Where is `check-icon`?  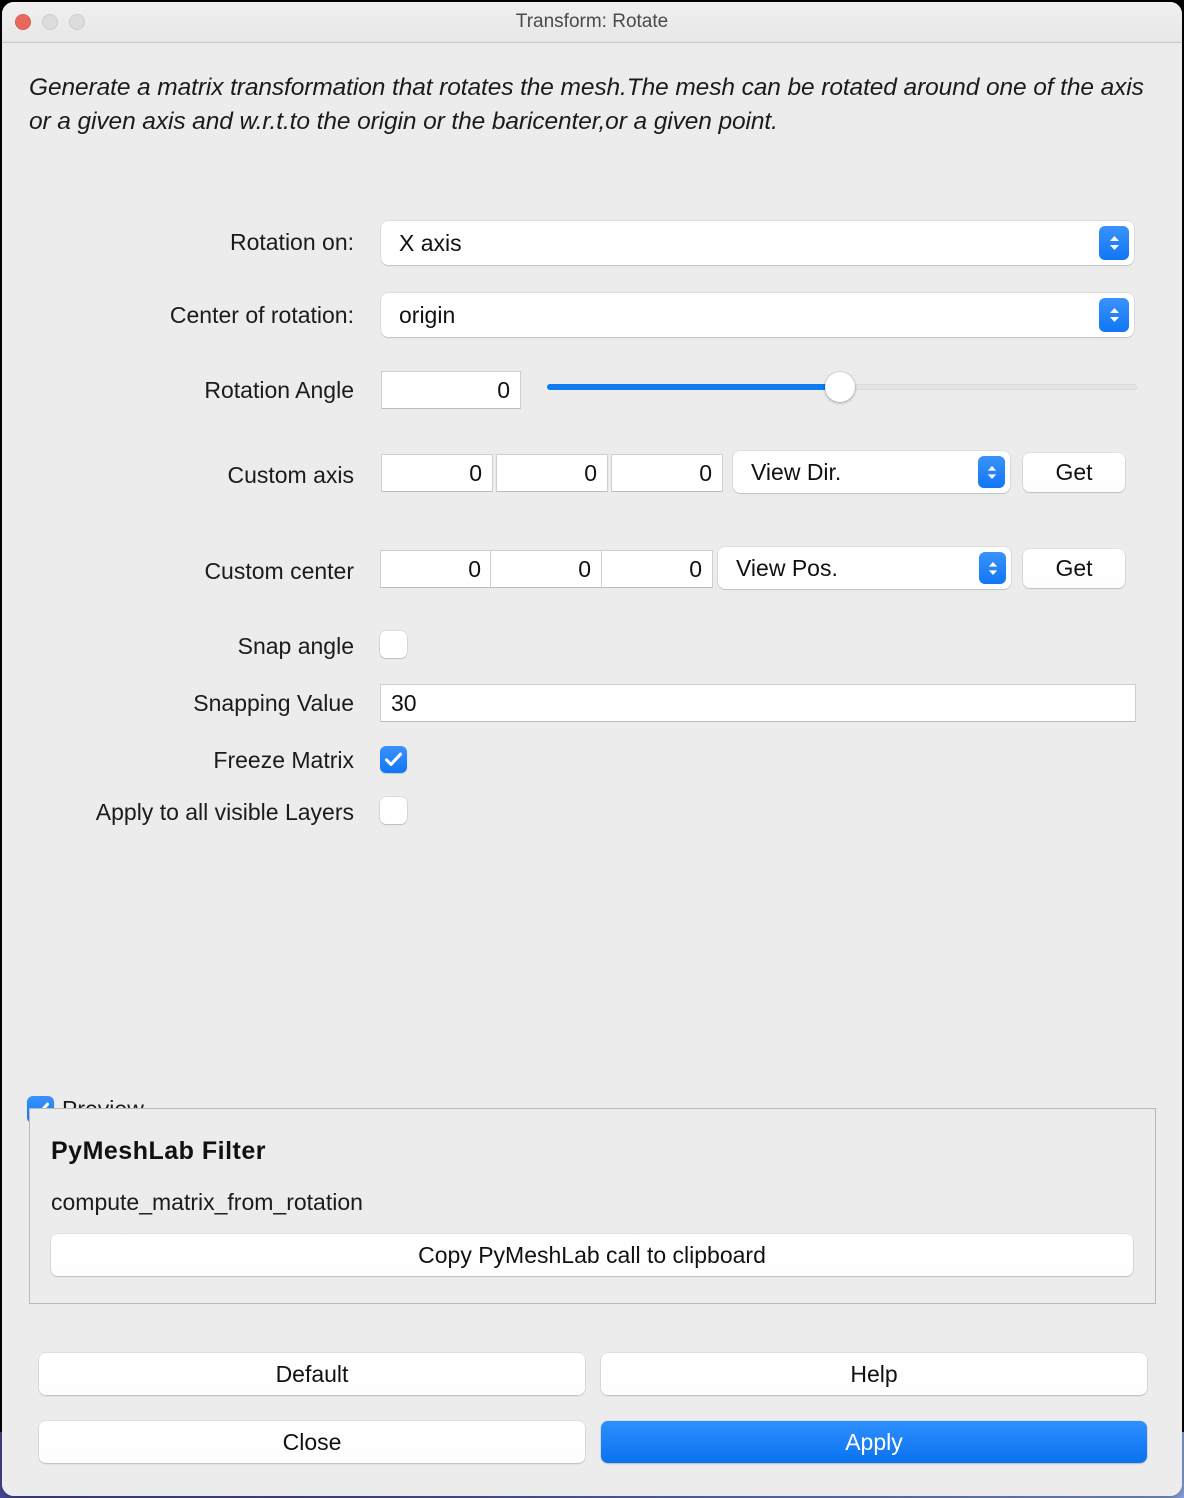 check-icon is located at coordinates (393, 759).